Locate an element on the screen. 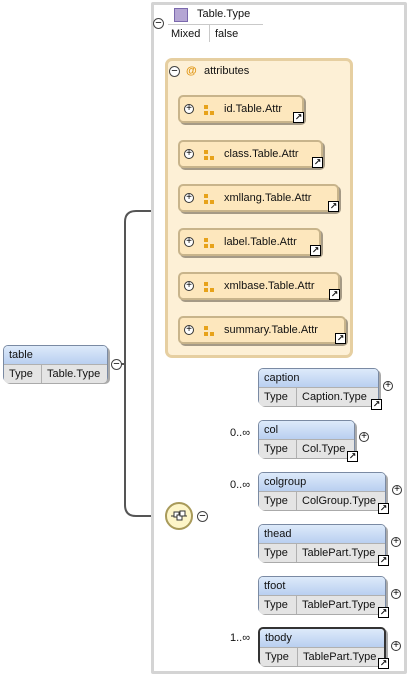 The height and width of the screenshot is (678, 413). child-element-tfoot: tfoot Type TablePart.Type ↗ is located at coordinates (323, 597).